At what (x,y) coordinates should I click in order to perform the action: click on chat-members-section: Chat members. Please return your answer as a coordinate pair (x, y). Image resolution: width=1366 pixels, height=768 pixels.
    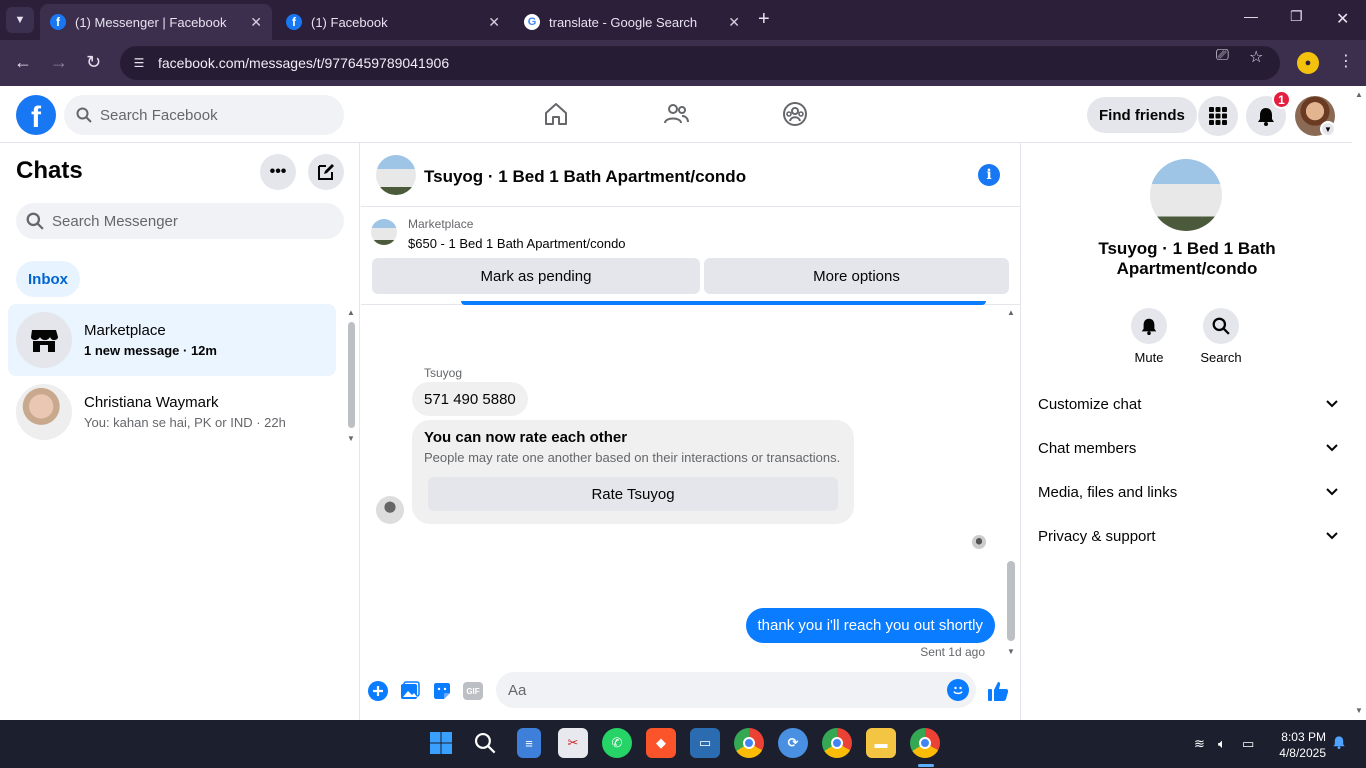
    Looking at the image, I should click on (1188, 448).